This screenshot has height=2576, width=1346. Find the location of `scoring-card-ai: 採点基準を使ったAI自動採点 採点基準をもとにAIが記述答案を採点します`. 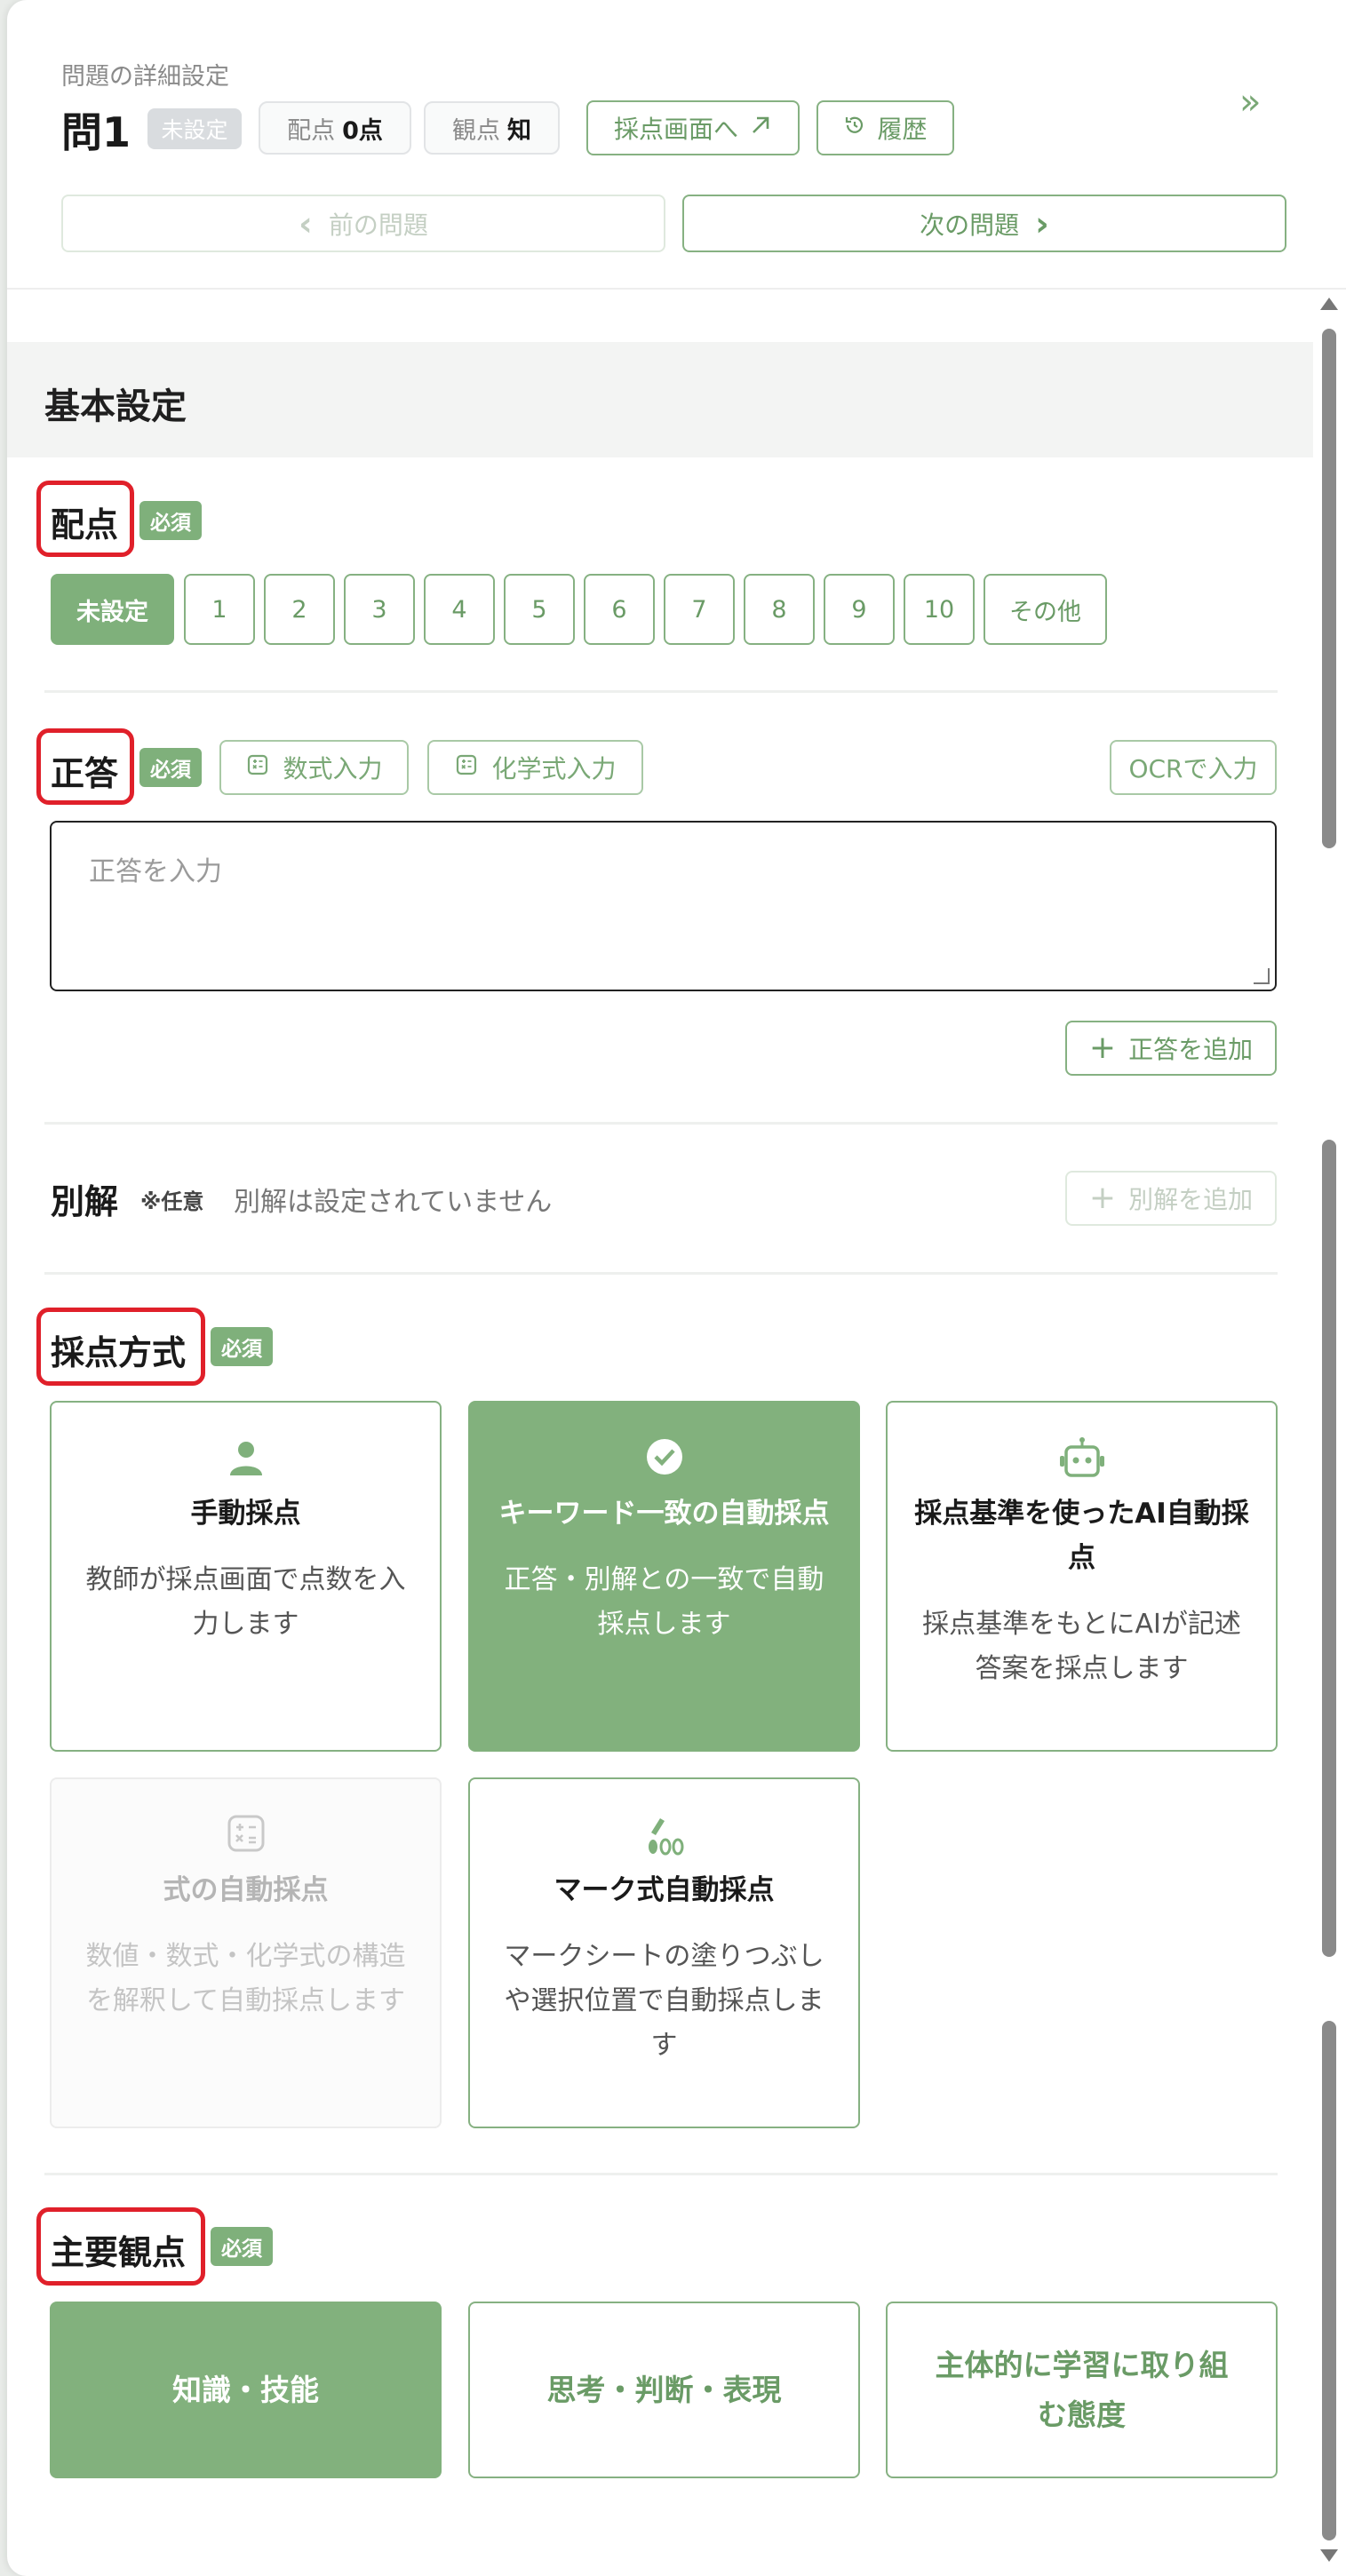

scoring-card-ai: 採点基準を使ったAI自動採点 採点基準をもとにAIが記述答案を採点します is located at coordinates (1082, 1576).